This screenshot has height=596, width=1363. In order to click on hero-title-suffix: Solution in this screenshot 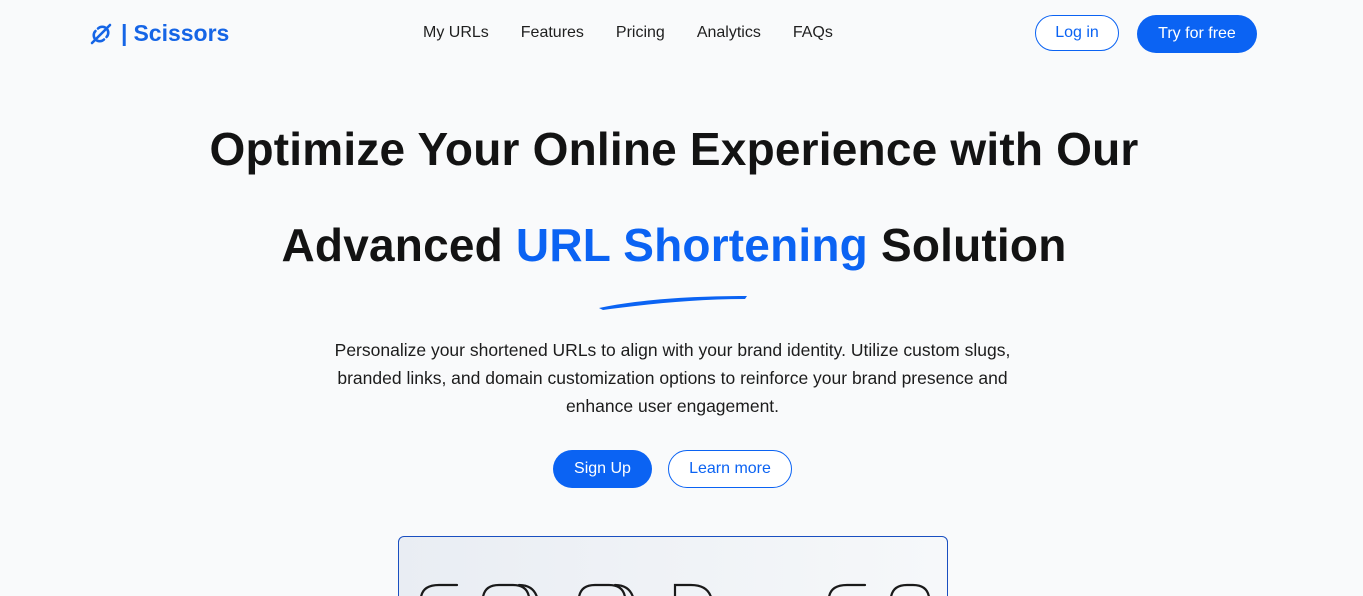, I will do `click(967, 245)`.